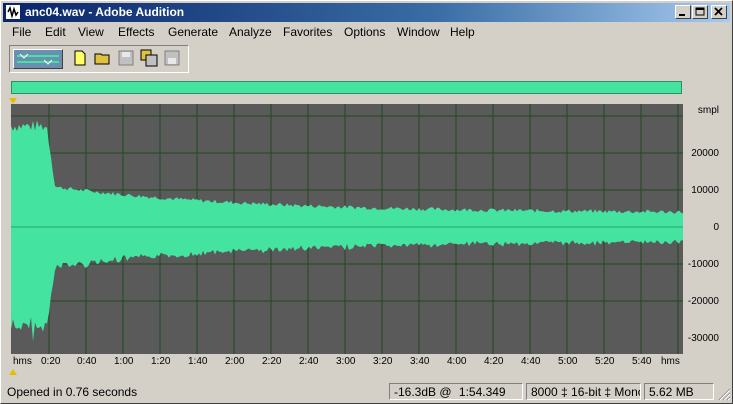 The height and width of the screenshot is (404, 733). Describe the element at coordinates (307, 32) in the screenshot. I see `menu-favorites: Favorites` at that location.